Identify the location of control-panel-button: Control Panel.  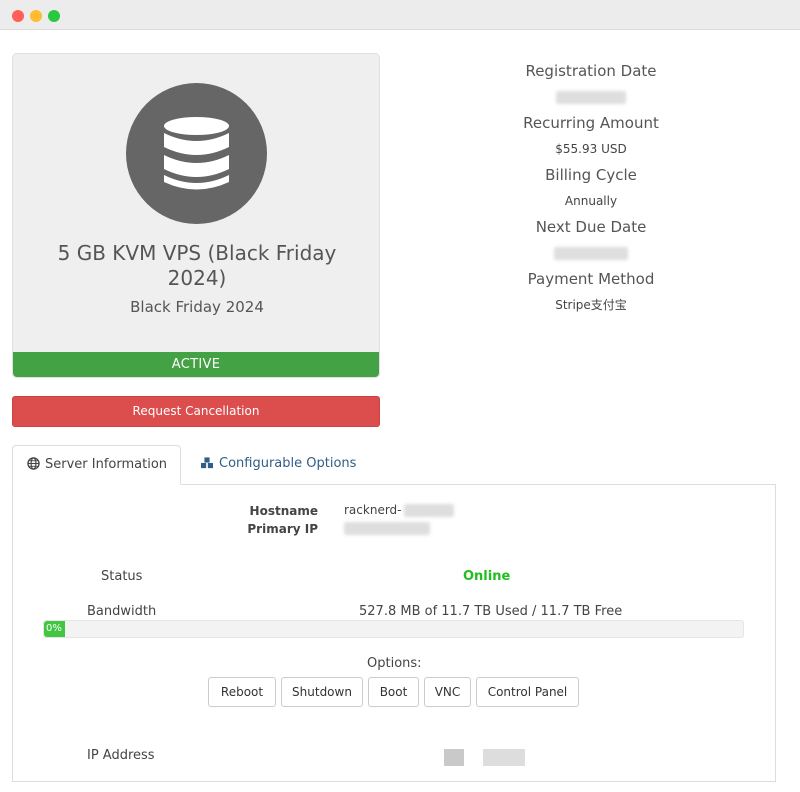
(527, 692).